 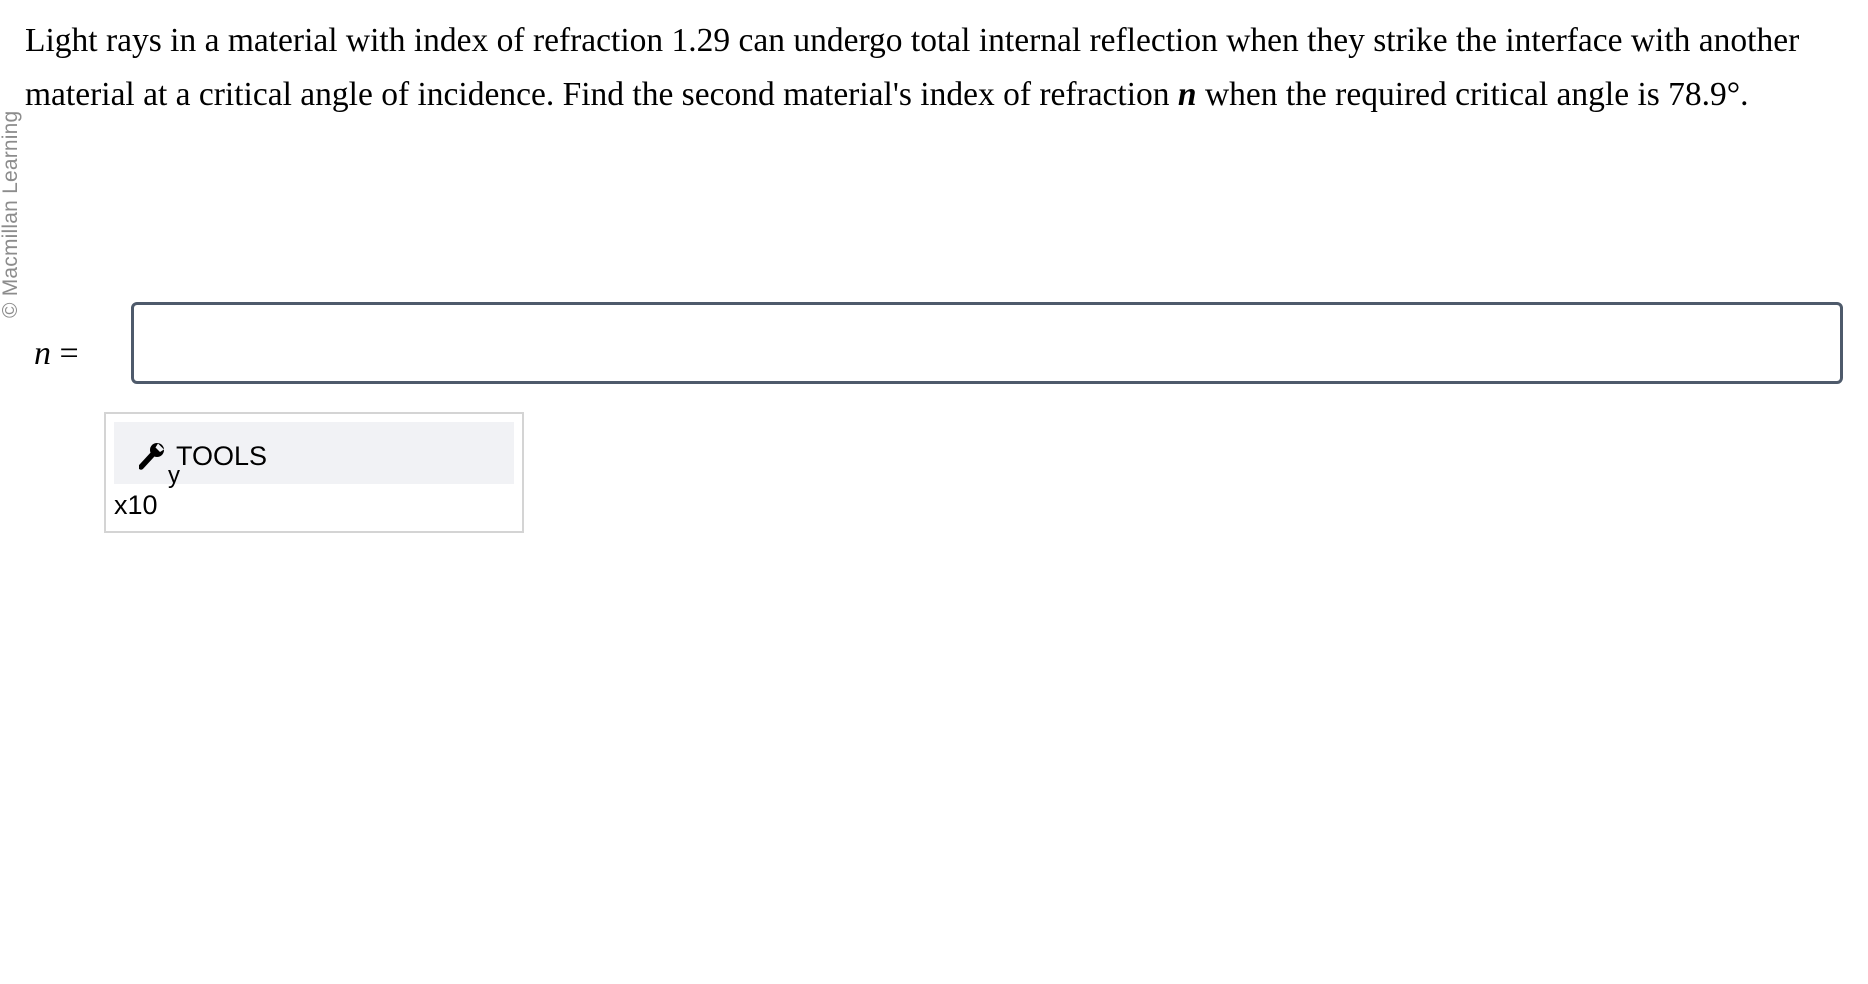 I want to click on multiplier-button: x10, so click(x=136, y=505).